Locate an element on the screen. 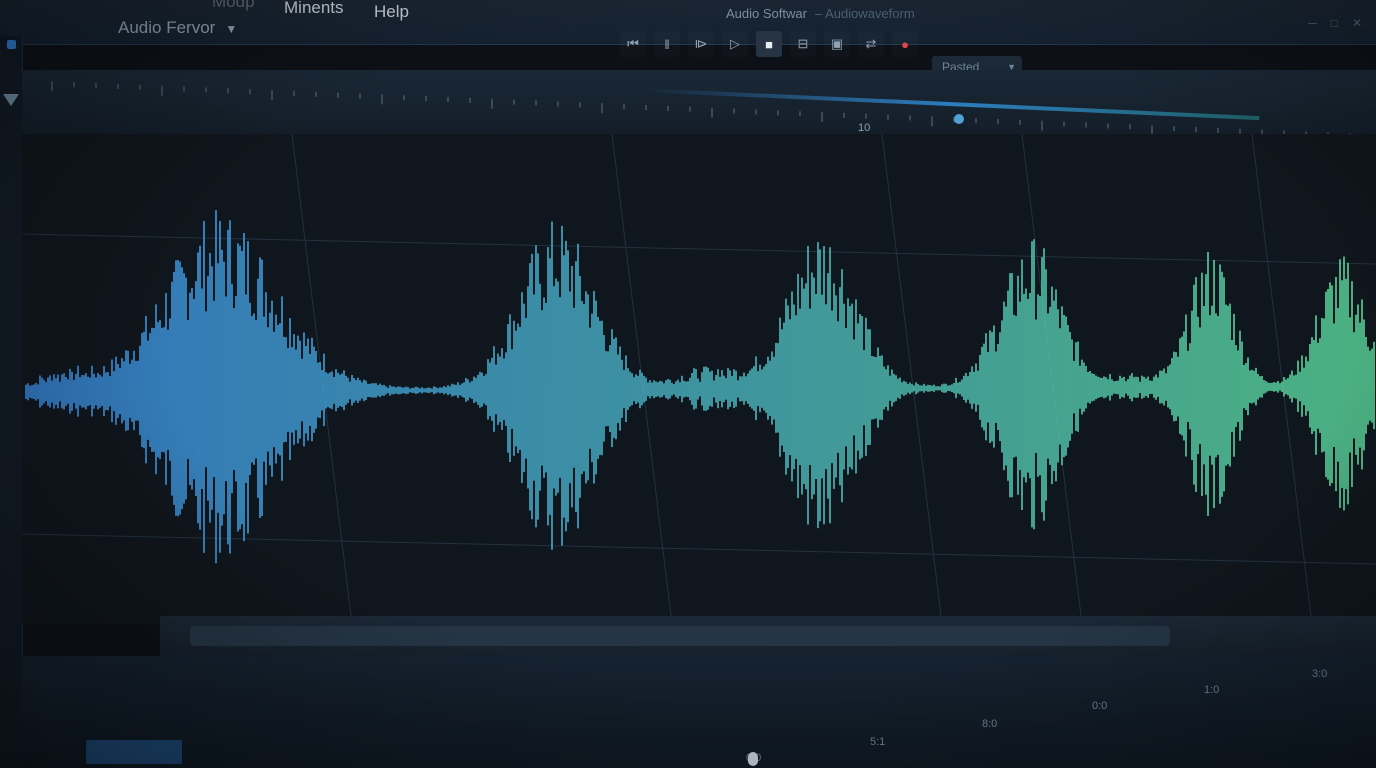  ruler-ticks is located at coordinates (701, 107).